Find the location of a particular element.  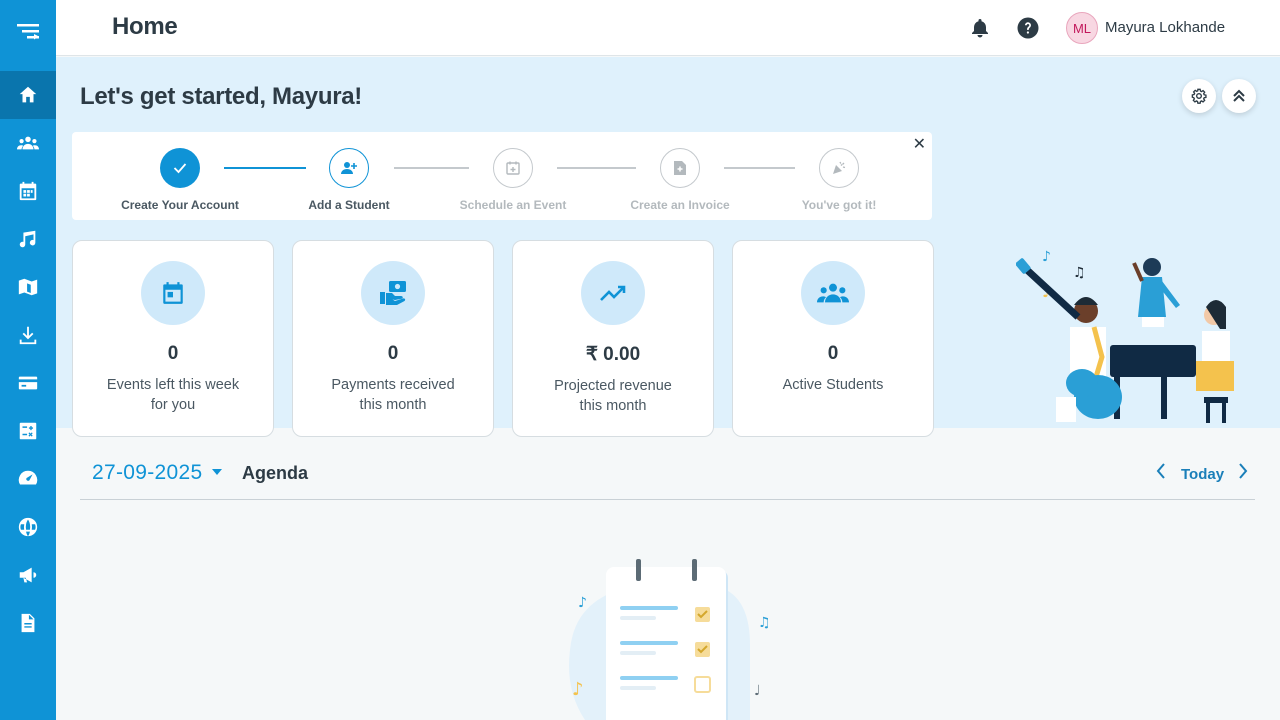

step-label: Add a Student is located at coordinates (349, 205).